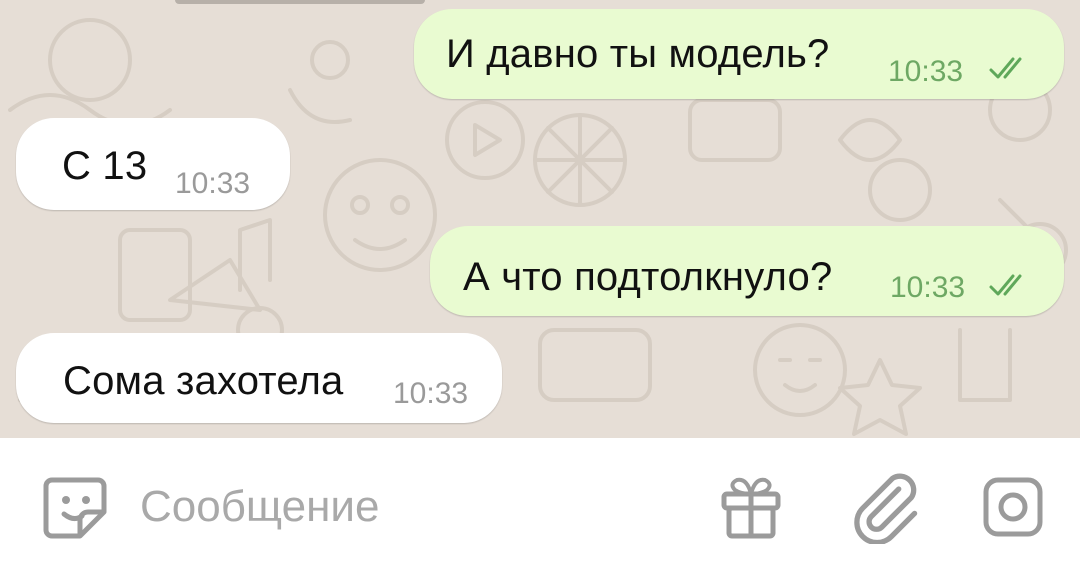 The image size is (1080, 568). Describe the element at coordinates (75, 507) in the screenshot. I see `sticker-icon` at that location.